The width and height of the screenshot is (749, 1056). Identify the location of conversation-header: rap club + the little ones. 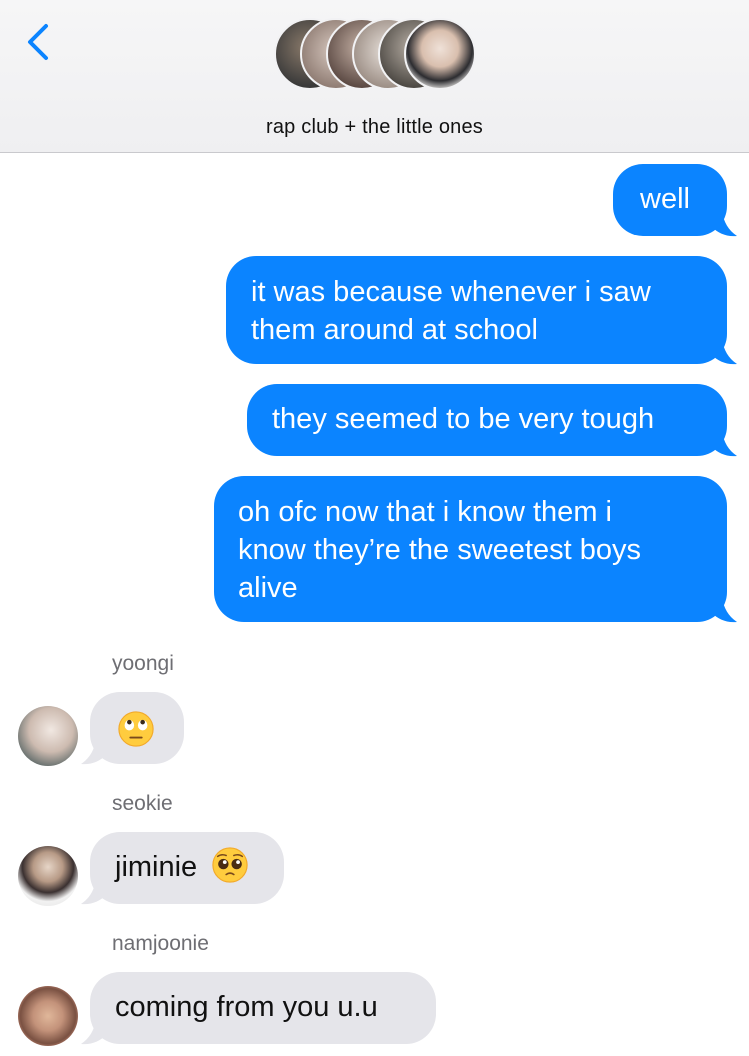
(374, 76).